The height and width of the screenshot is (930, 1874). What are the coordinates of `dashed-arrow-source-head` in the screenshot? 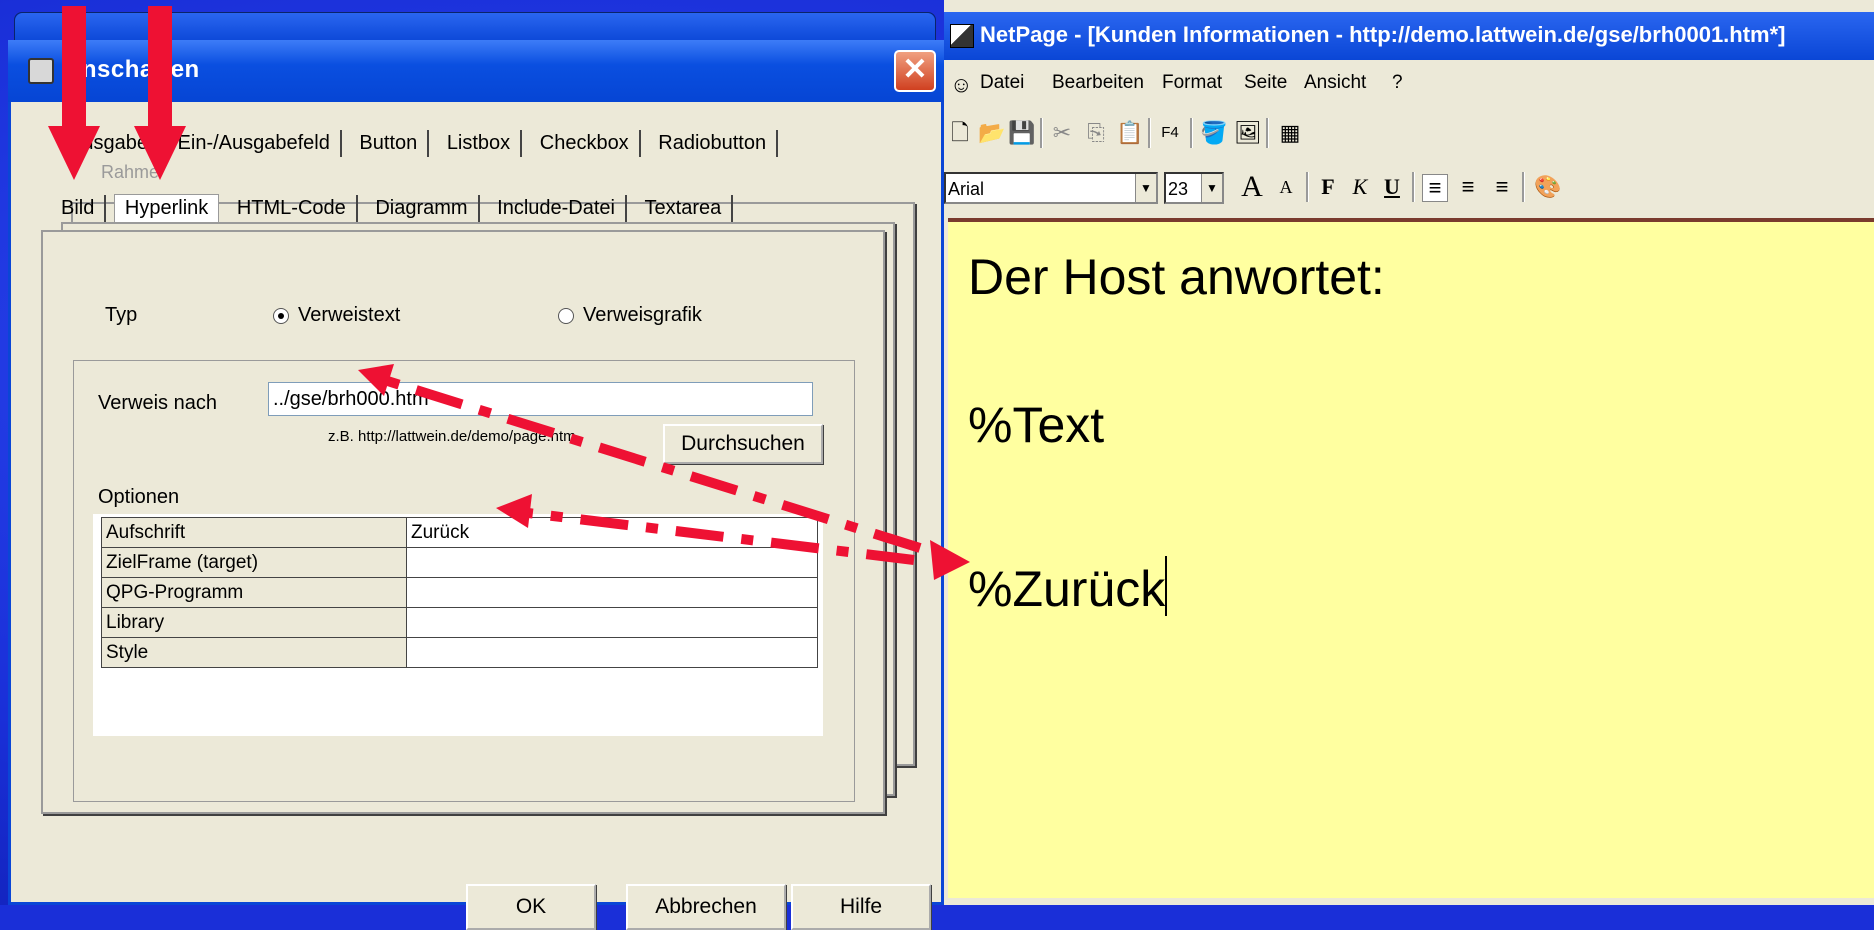 It's located at (950, 560).